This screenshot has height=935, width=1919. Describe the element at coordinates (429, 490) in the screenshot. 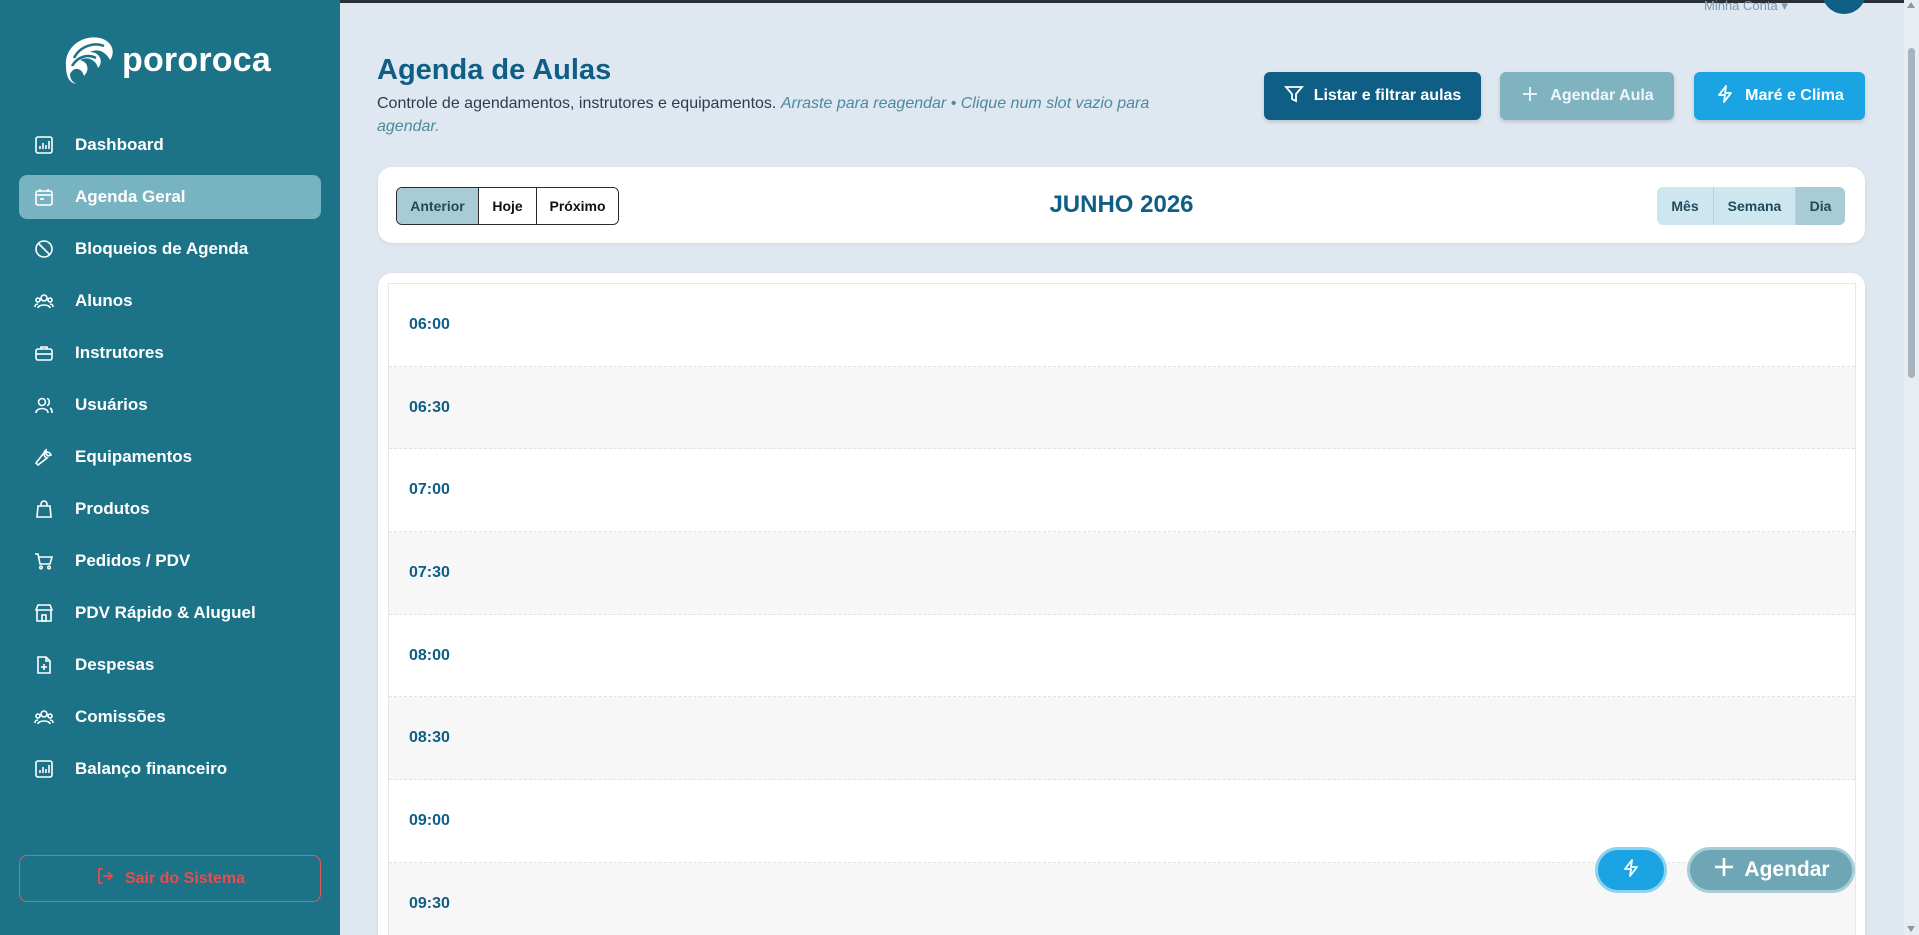

I see `slot-time: 07:00` at that location.